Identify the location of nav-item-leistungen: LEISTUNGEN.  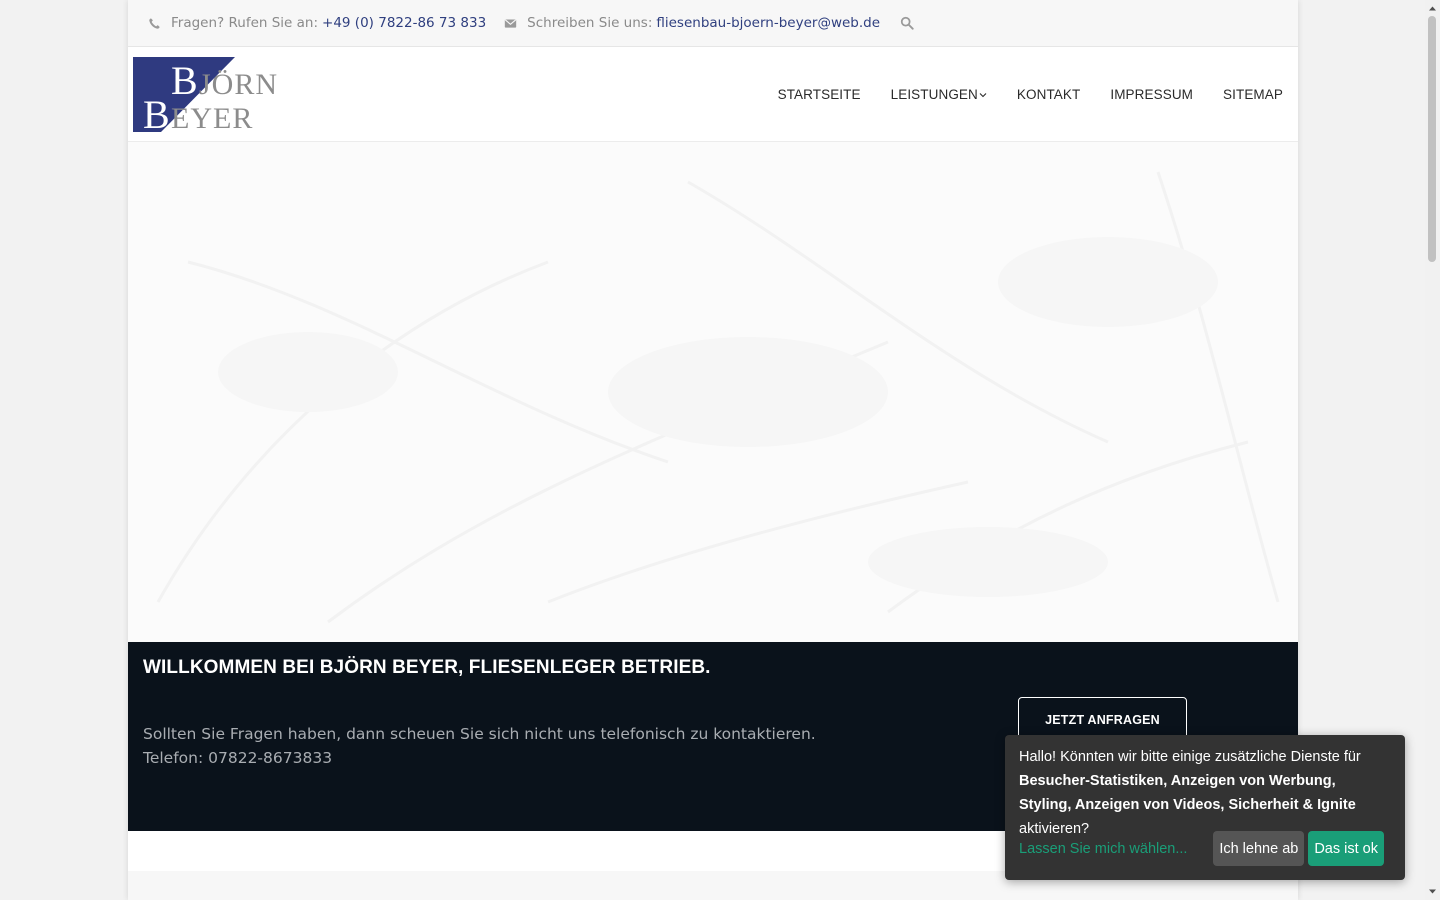
(939, 94).